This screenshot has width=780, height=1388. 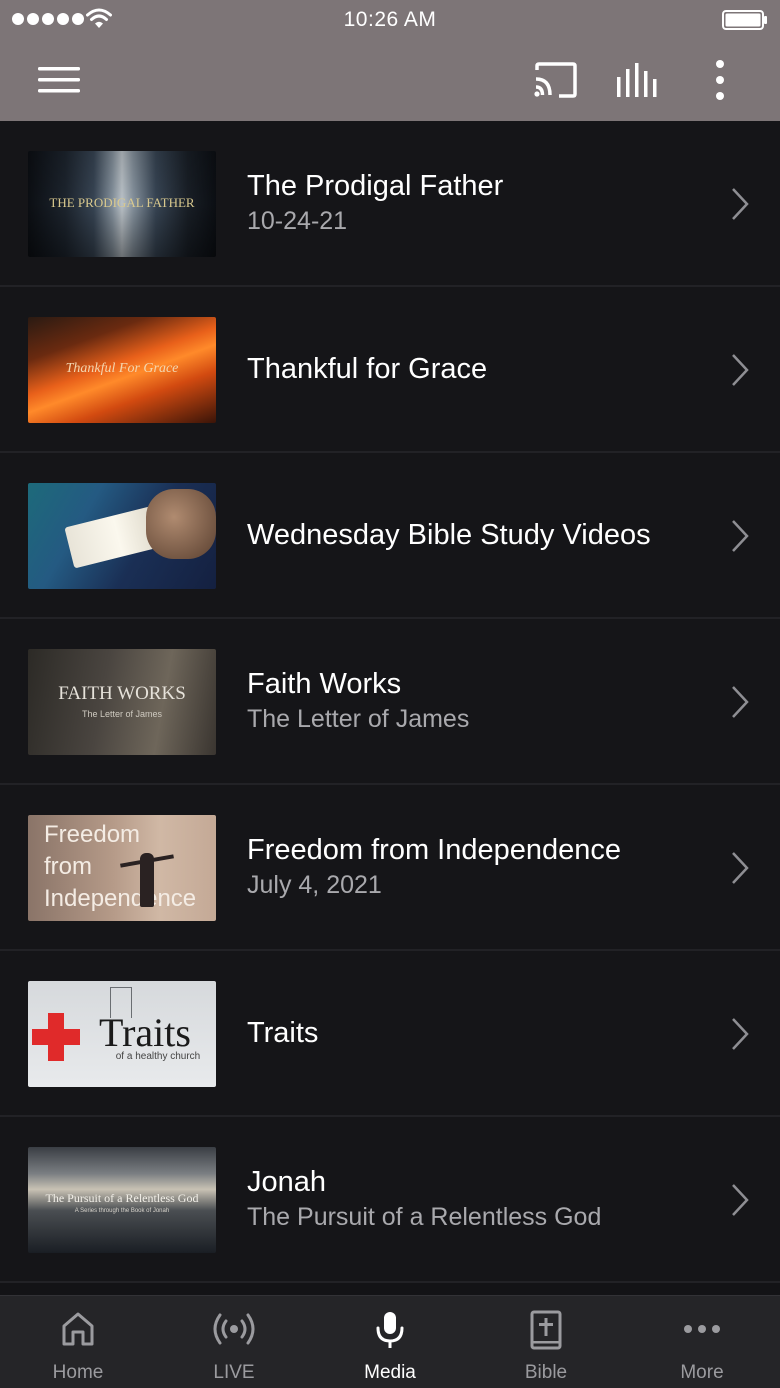 What do you see at coordinates (434, 850) in the screenshot?
I see `media-title: Freedom from Independence` at bounding box center [434, 850].